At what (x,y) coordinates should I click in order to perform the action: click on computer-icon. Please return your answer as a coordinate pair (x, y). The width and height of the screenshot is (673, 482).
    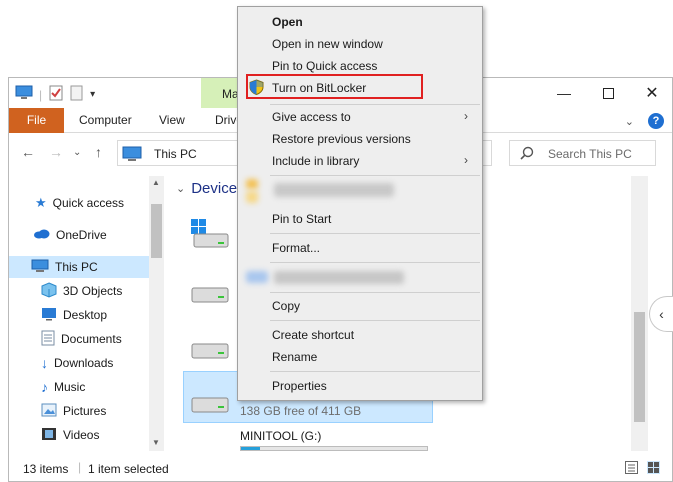
    Looking at the image, I should click on (24, 94).